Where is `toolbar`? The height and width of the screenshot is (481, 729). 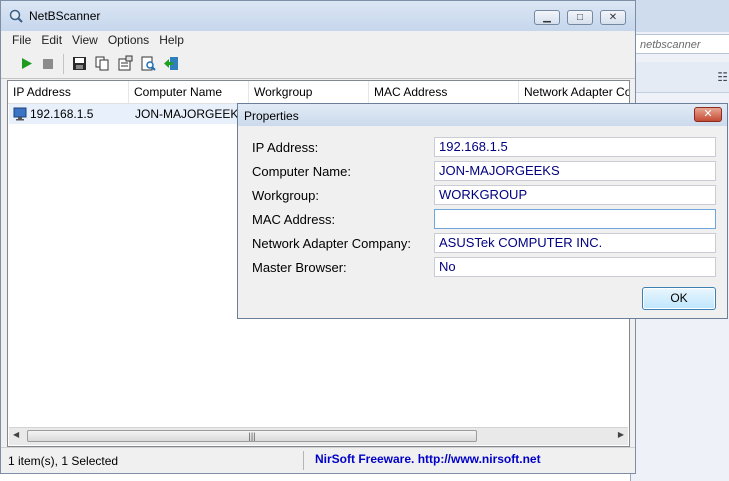 toolbar is located at coordinates (318, 64).